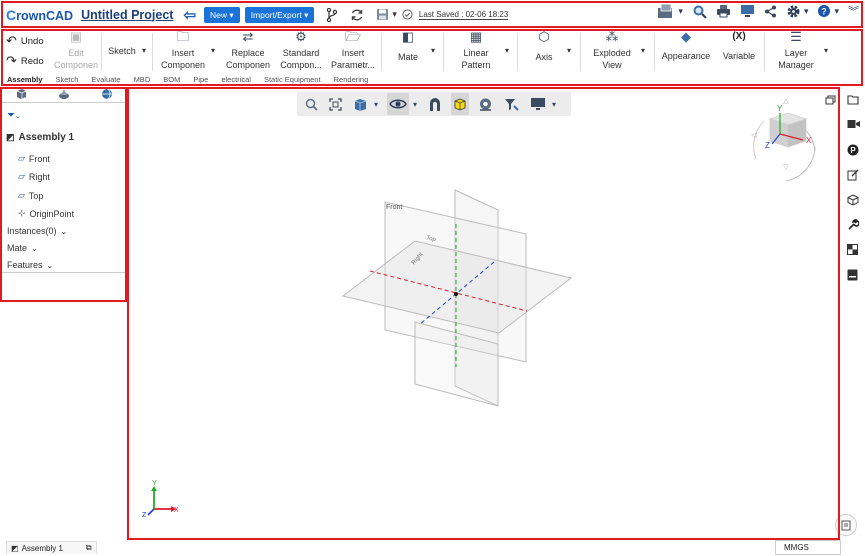  I want to click on tab-property-icon, so click(64, 95).